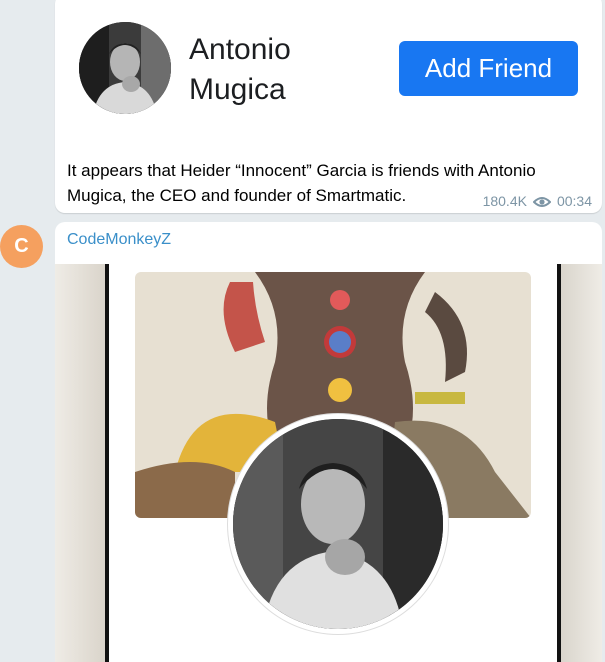  Describe the element at coordinates (125, 68) in the screenshot. I see `profile-photo` at that location.